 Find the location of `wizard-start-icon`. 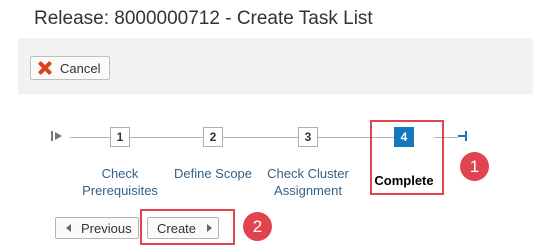

wizard-start-icon is located at coordinates (58, 137).